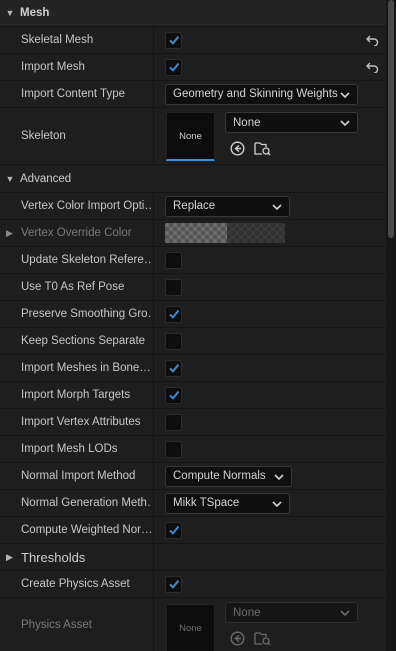 The width and height of the screenshot is (396, 651). I want to click on row-keep-sections-separate: Keep Sections Separate, so click(193, 341).